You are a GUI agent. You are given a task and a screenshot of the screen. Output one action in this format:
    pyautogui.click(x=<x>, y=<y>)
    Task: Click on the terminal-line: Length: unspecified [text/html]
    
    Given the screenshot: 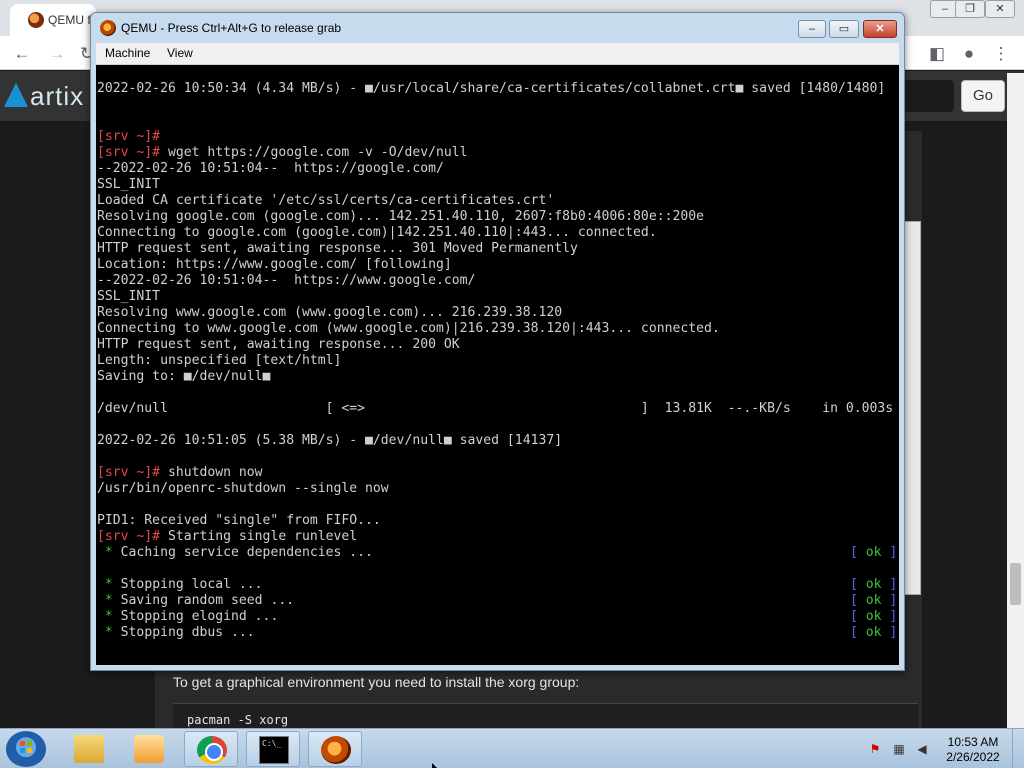 What is the action you would take?
    pyautogui.click(x=219, y=360)
    